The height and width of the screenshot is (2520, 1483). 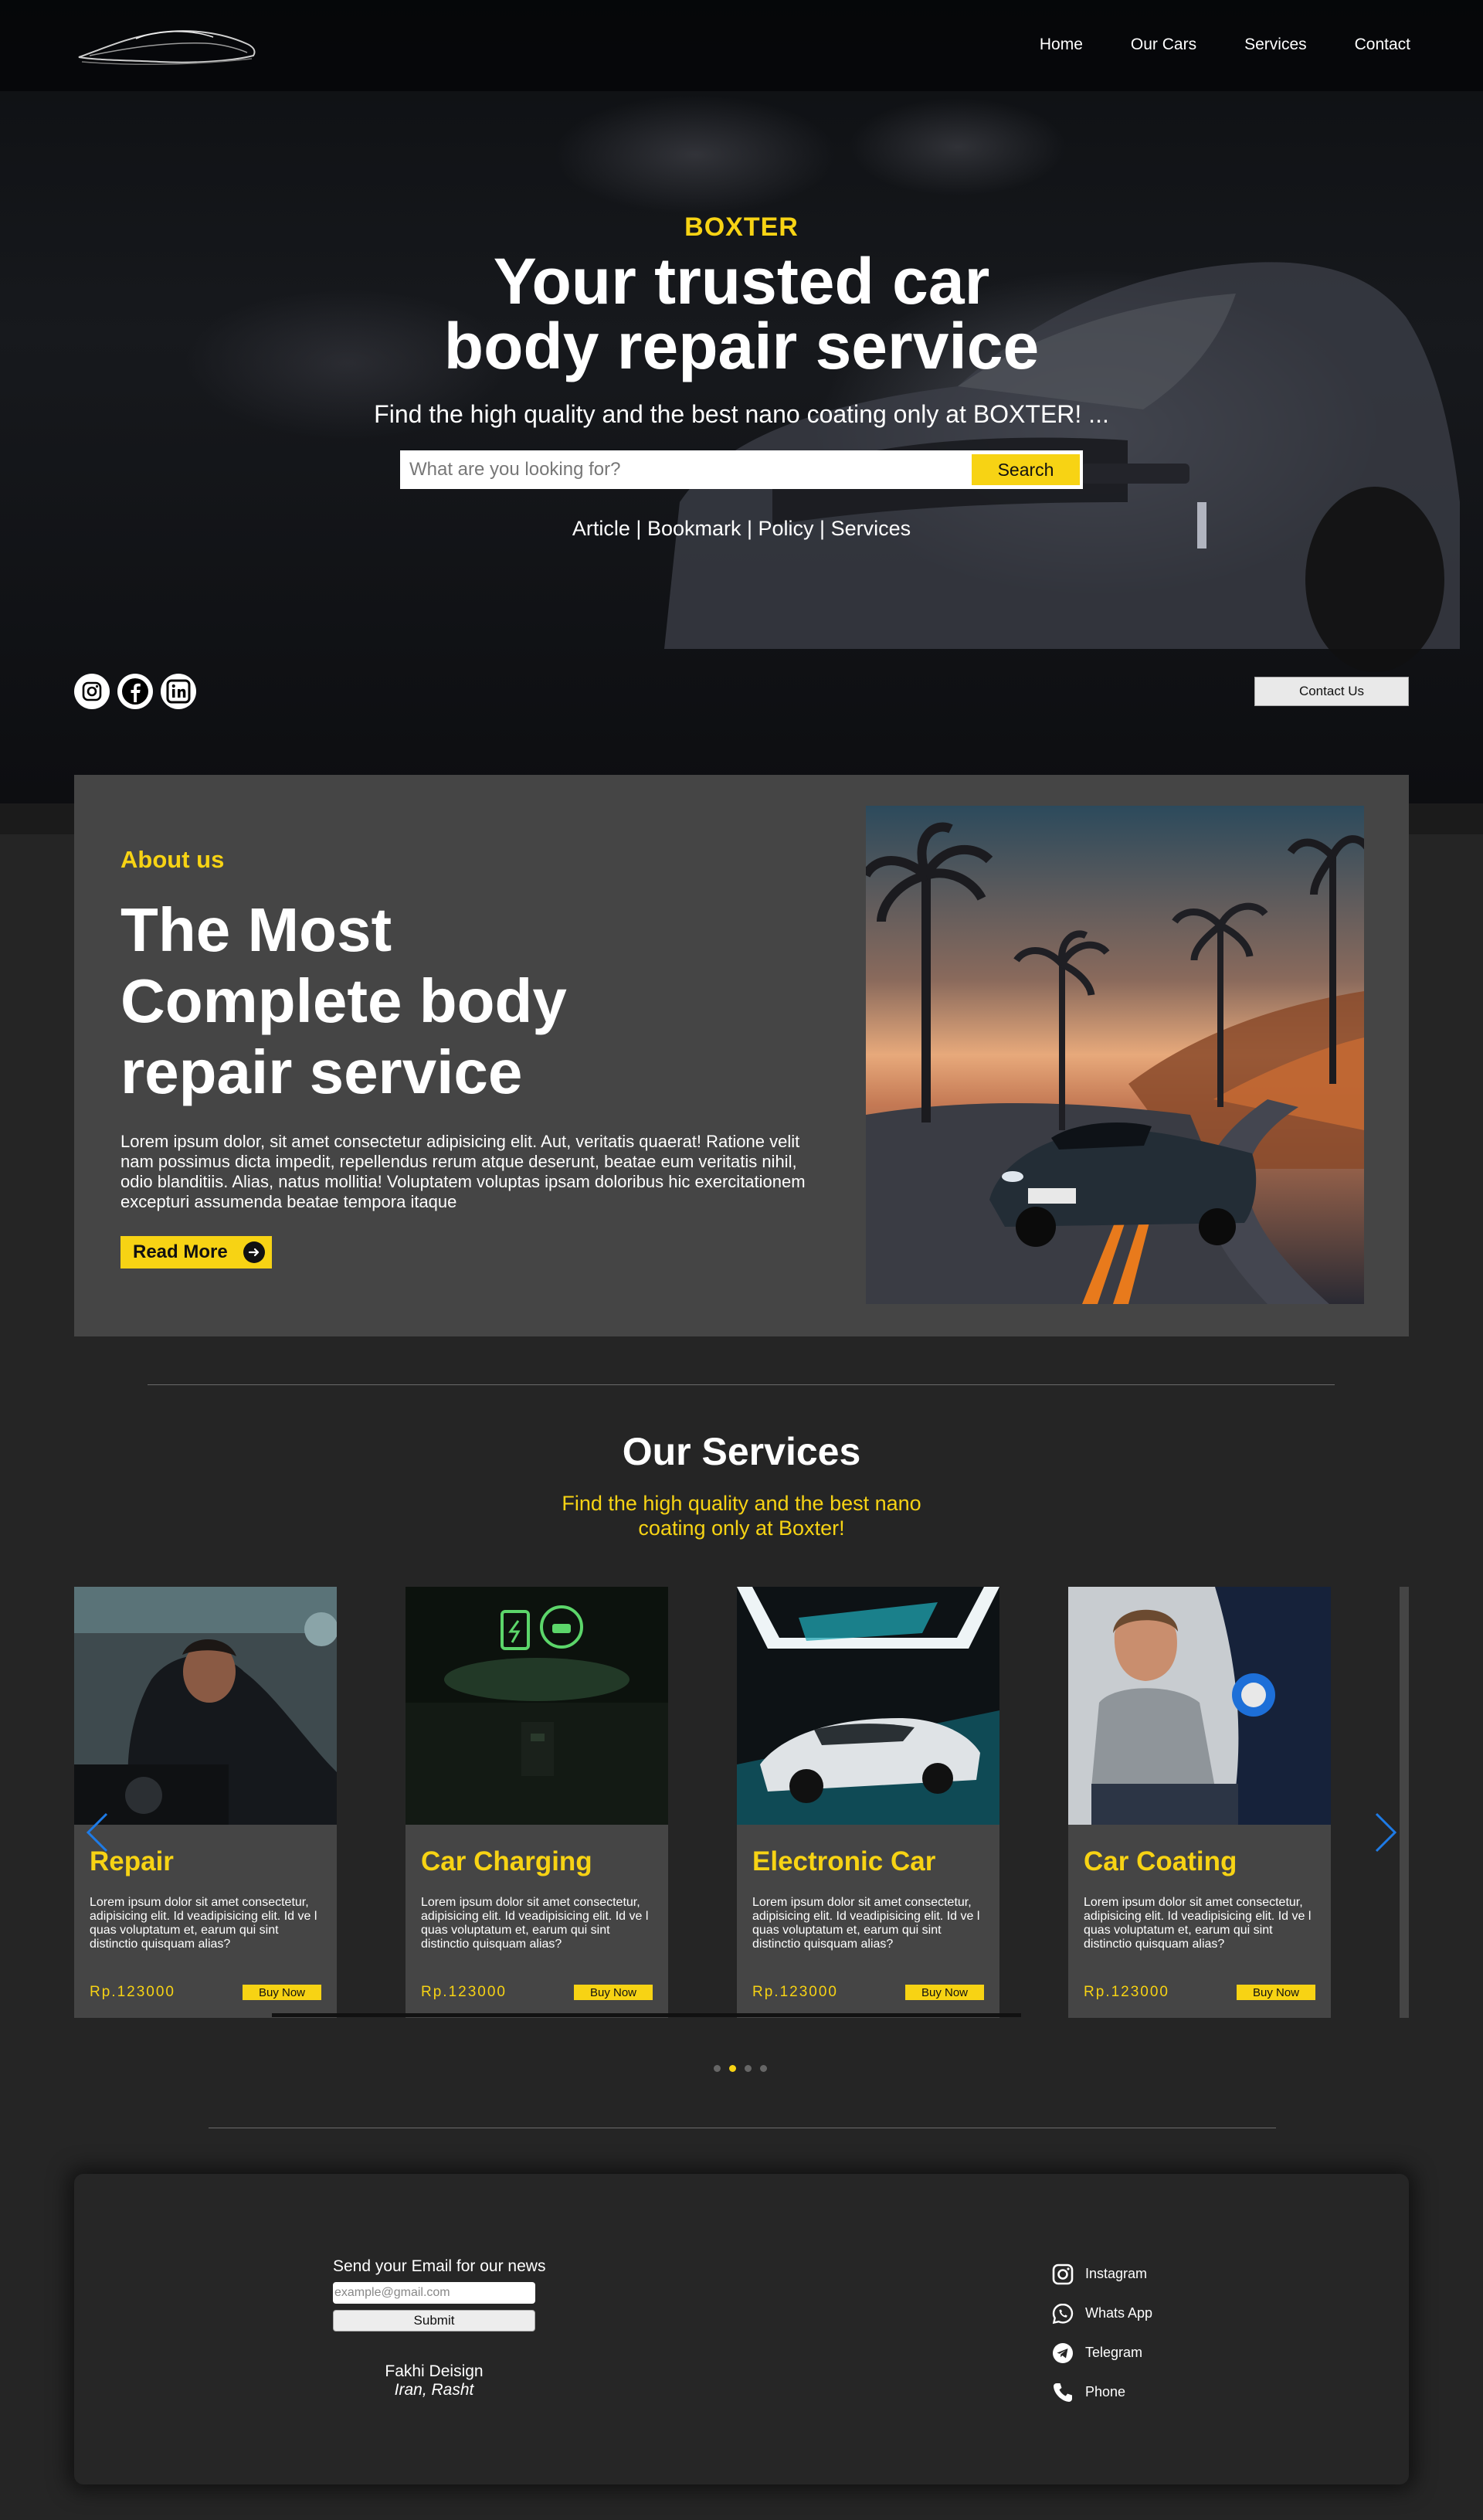 I want to click on company-location: Iran, Rasht, so click(x=434, y=2390).